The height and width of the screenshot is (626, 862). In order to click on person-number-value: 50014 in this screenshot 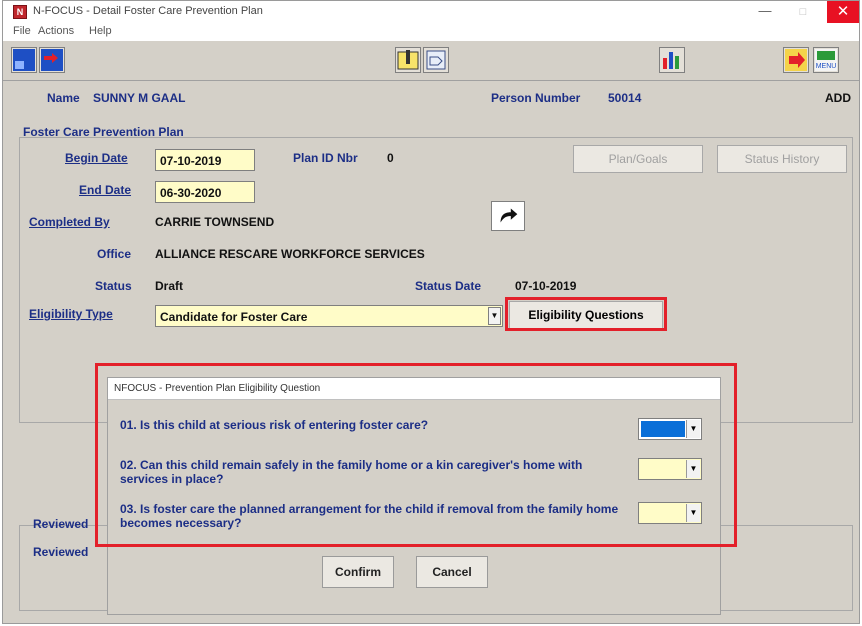, I will do `click(625, 98)`.